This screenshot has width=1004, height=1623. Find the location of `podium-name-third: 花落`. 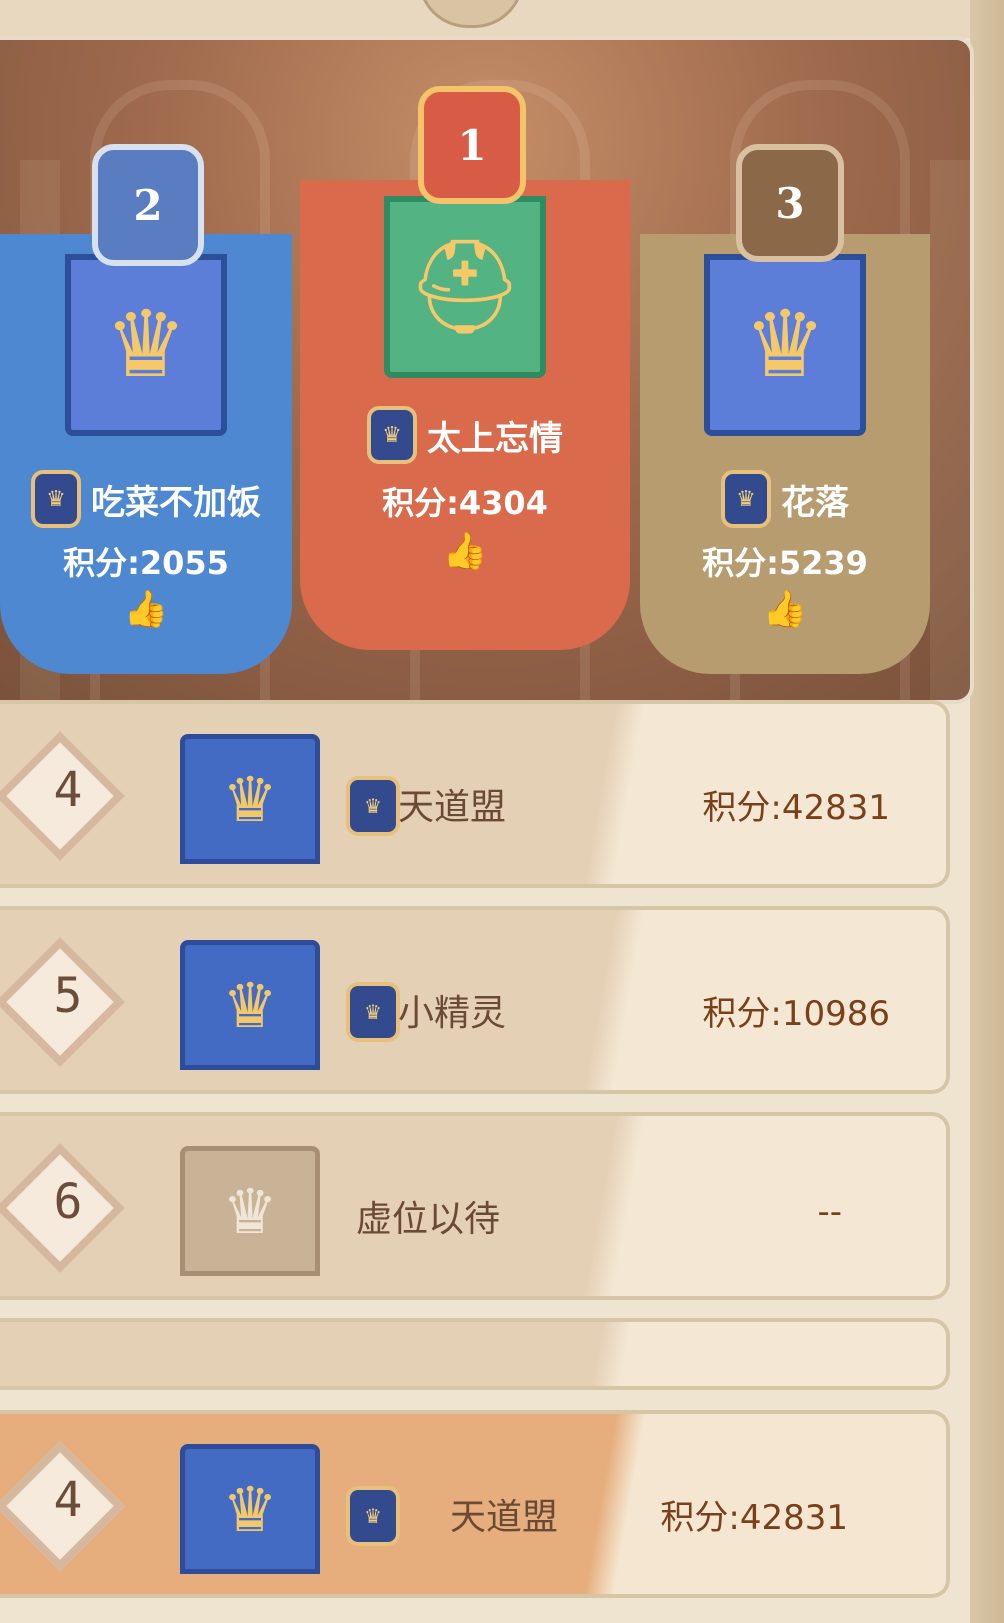

podium-name-third: 花落 is located at coordinates (815, 502).